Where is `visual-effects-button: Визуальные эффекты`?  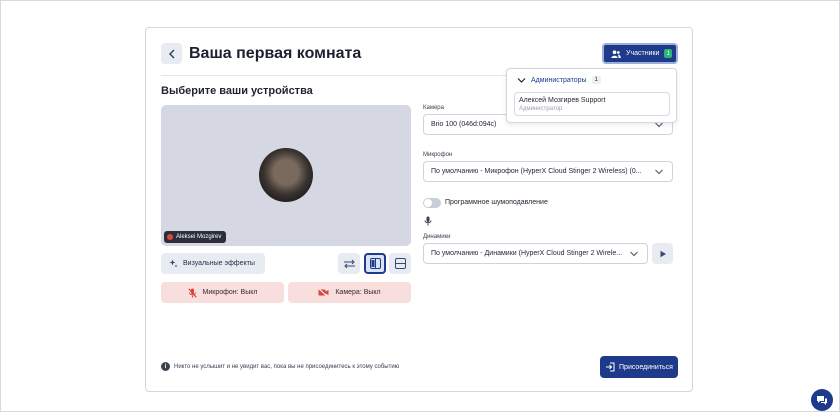
visual-effects-button: Визуальные эффекты is located at coordinates (213, 263).